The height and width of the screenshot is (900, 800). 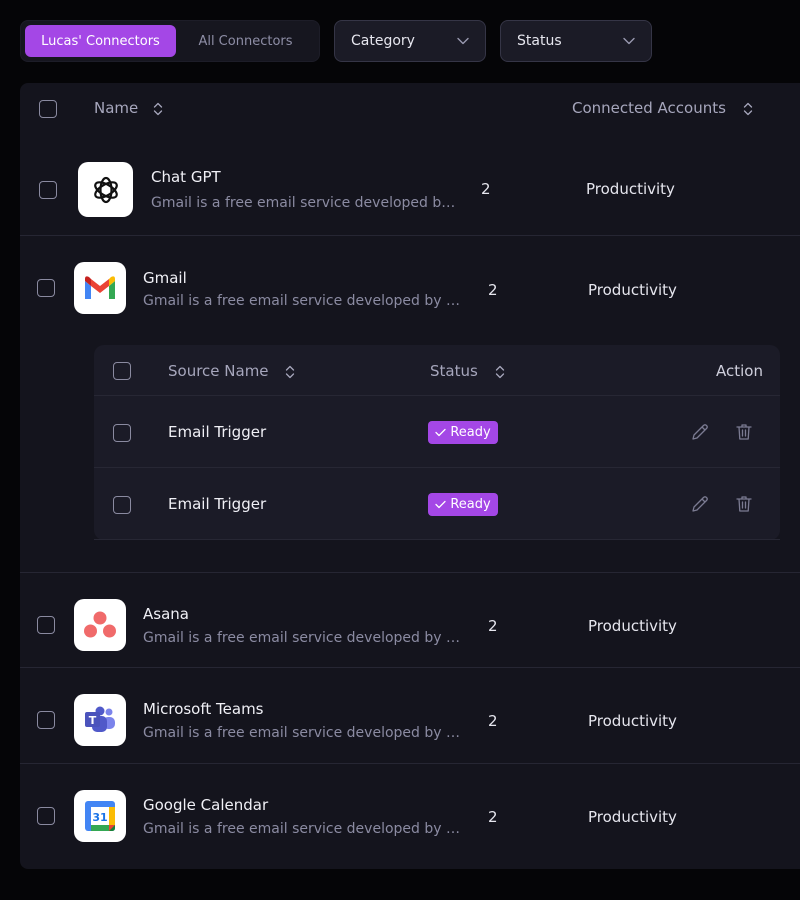 What do you see at coordinates (116, 108) in the screenshot?
I see `name-header-label: Name` at bounding box center [116, 108].